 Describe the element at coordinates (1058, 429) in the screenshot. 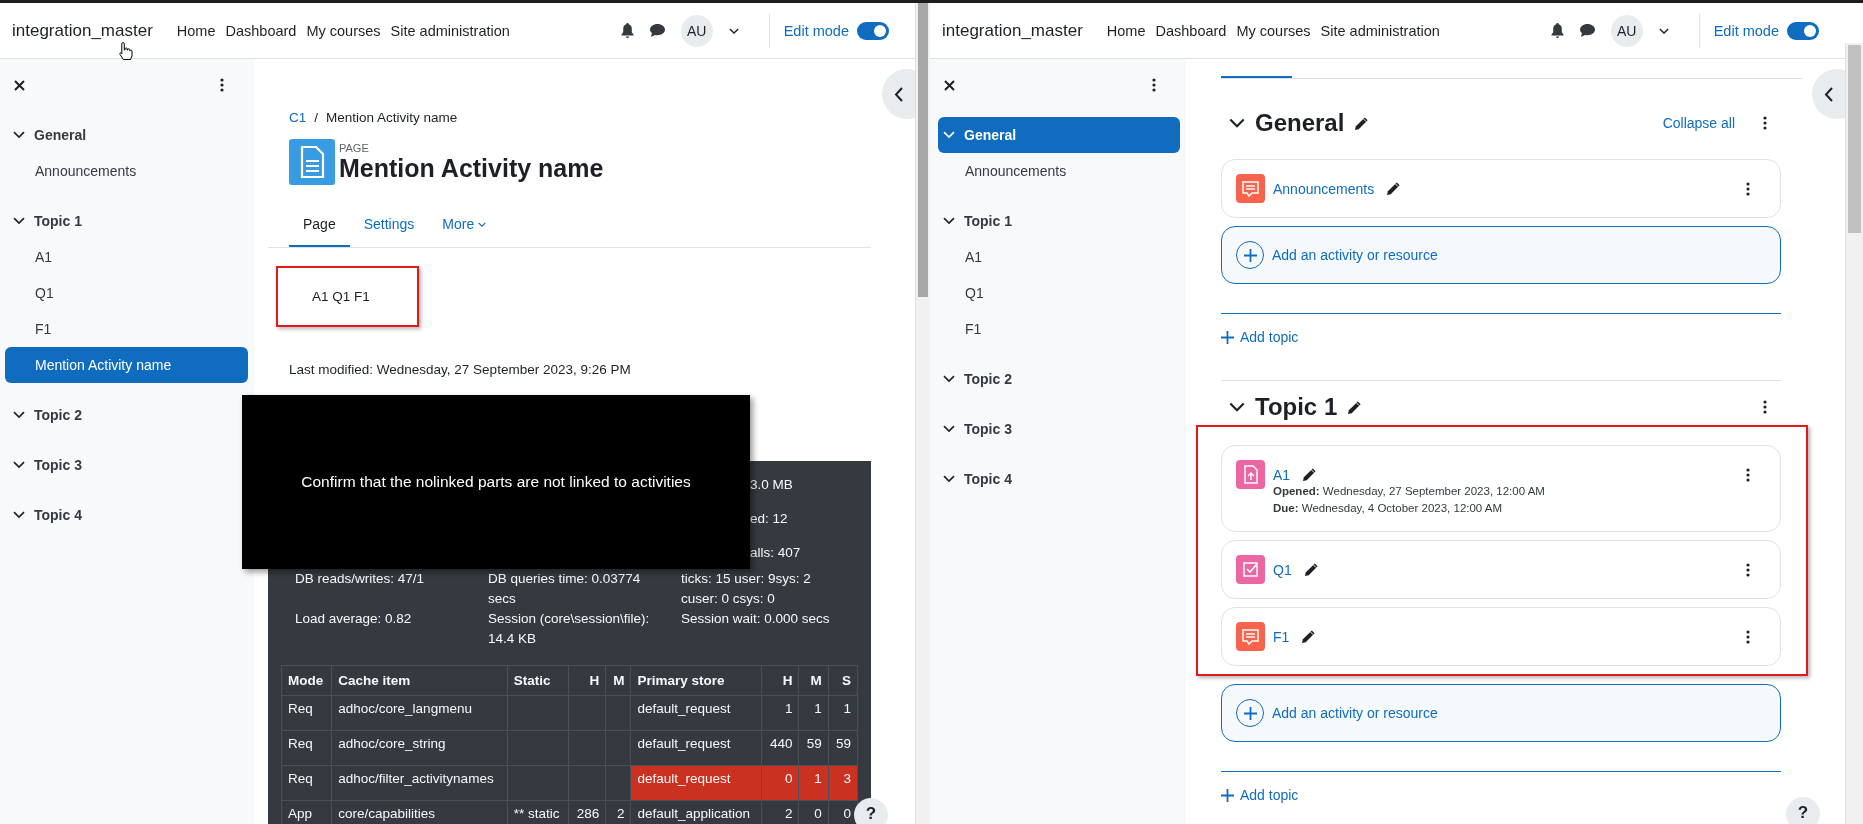

I see `sidebar-section: Topic 3` at that location.